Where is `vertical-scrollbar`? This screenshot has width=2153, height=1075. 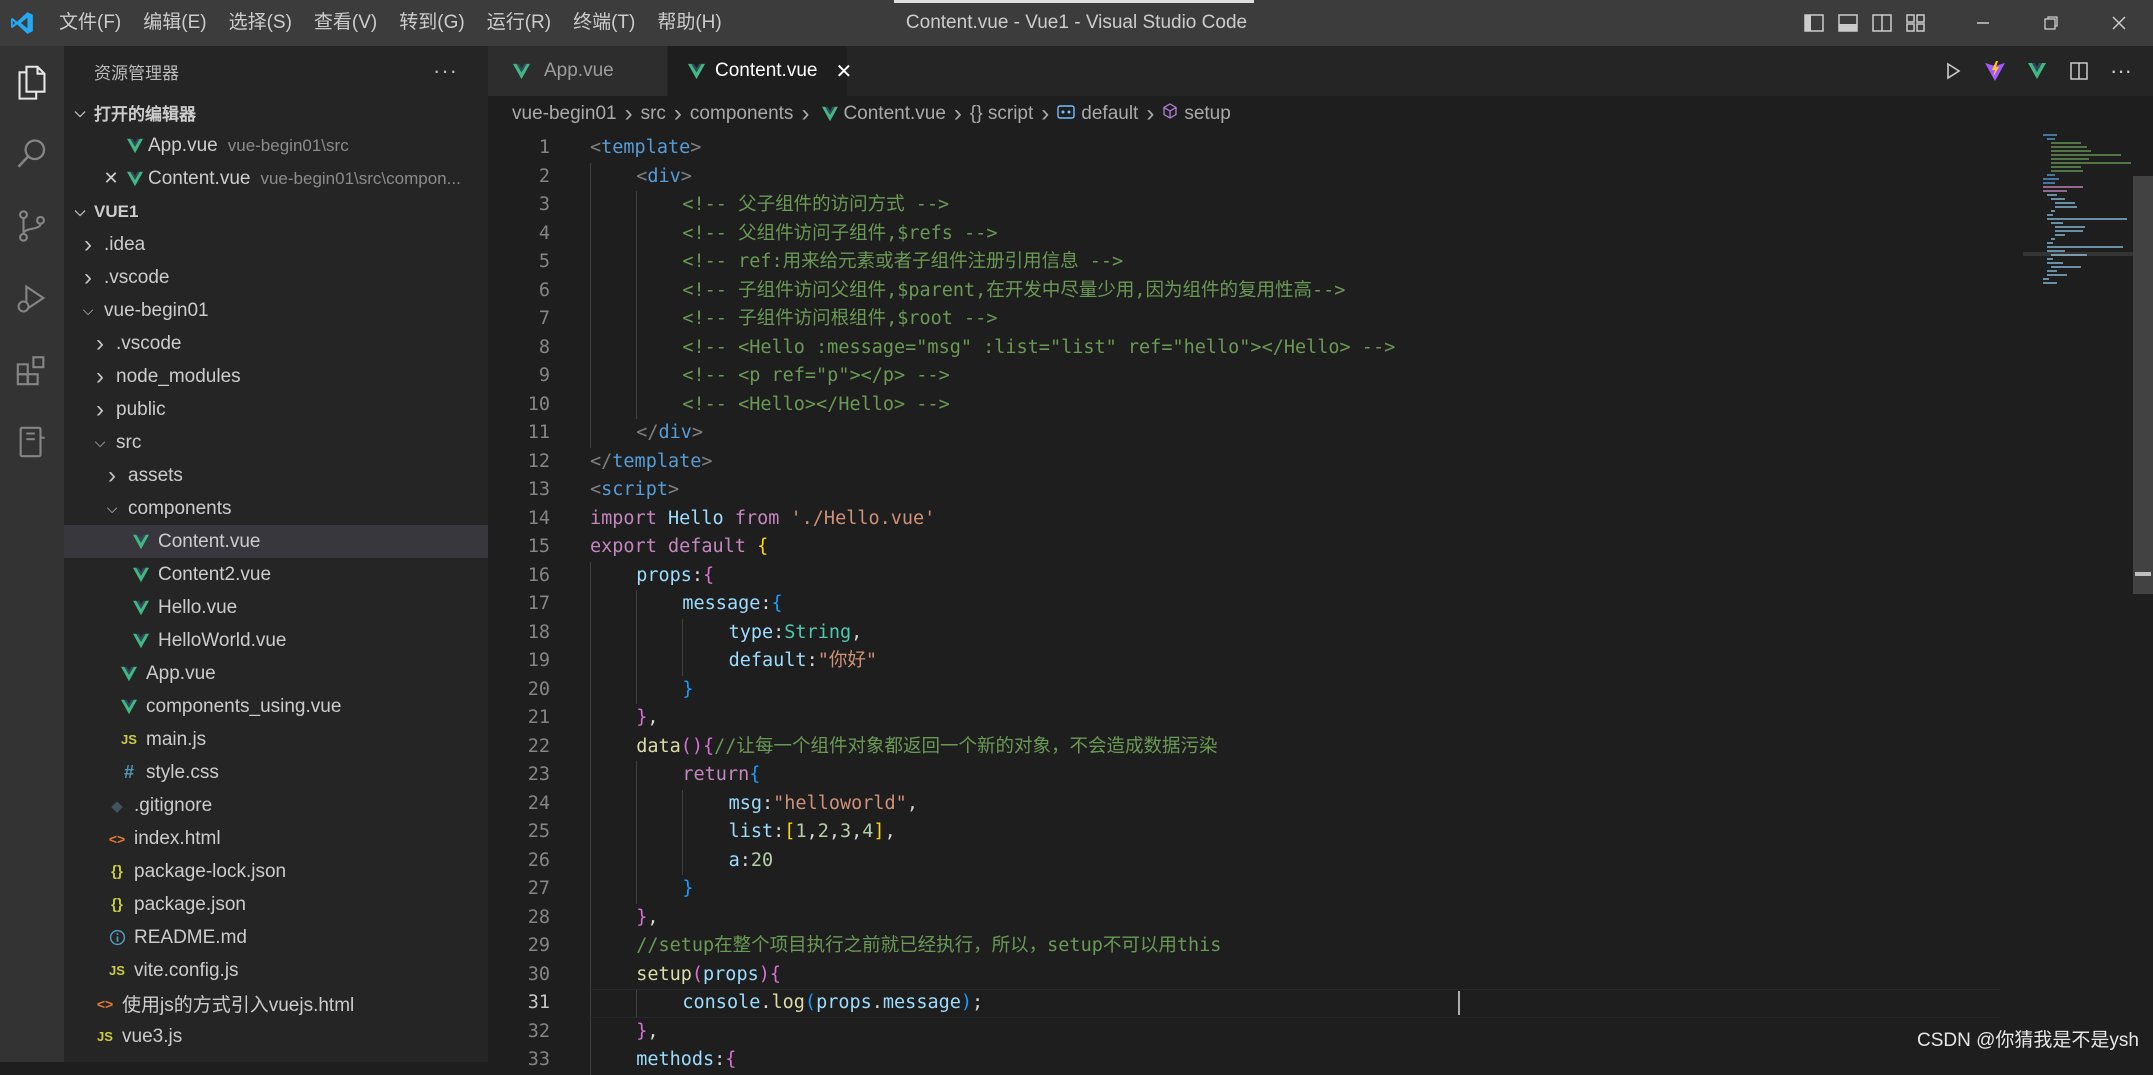
vertical-scrollbar is located at coordinates (2143, 597).